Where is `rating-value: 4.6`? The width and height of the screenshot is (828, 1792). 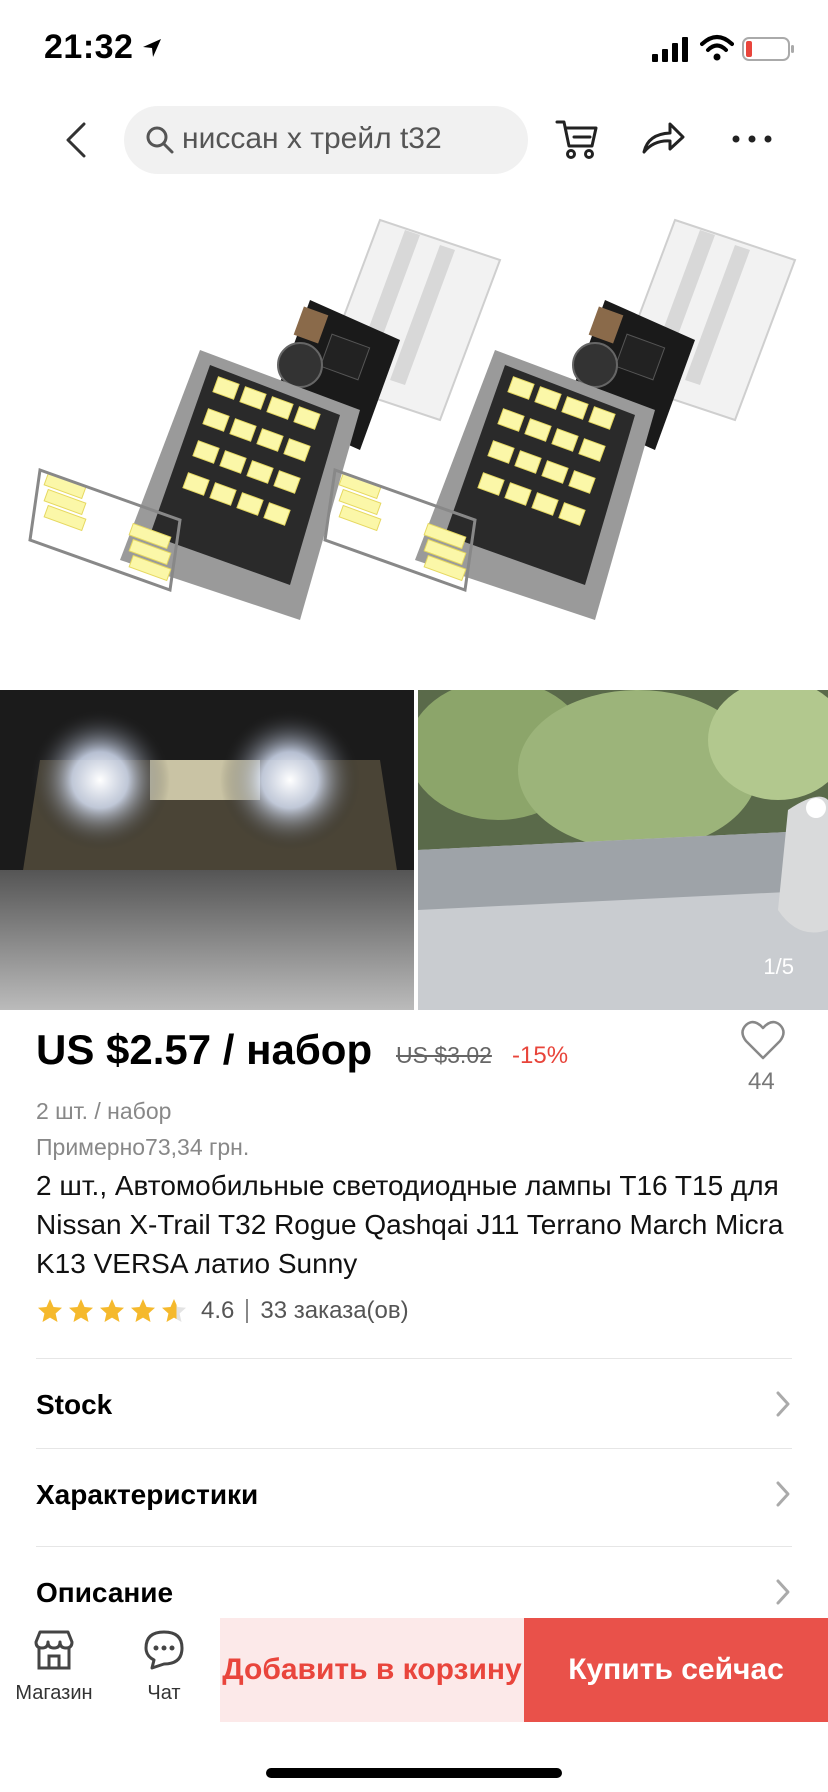 rating-value: 4.6 is located at coordinates (218, 1310).